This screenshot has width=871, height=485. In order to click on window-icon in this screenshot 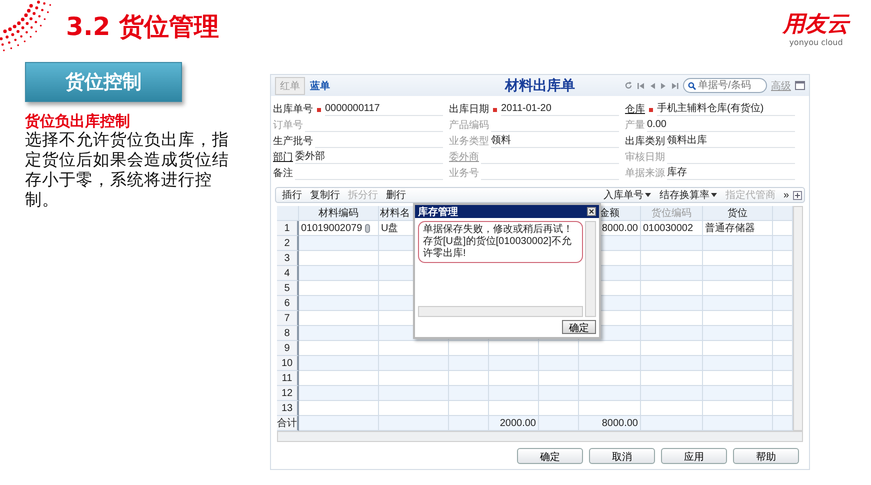, I will do `click(800, 85)`.